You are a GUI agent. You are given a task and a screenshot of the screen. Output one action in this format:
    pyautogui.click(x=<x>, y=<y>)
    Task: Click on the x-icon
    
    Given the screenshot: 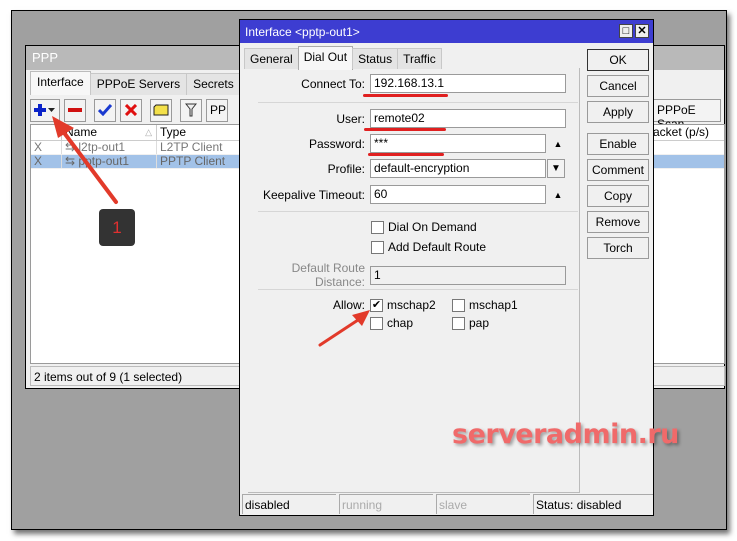 What is the action you would take?
    pyautogui.click(x=131, y=110)
    